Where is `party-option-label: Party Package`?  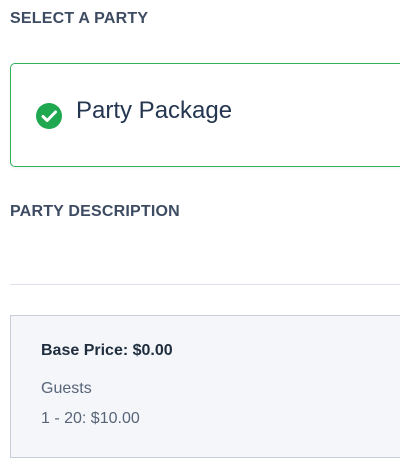
party-option-label: Party Package is located at coordinates (154, 110).